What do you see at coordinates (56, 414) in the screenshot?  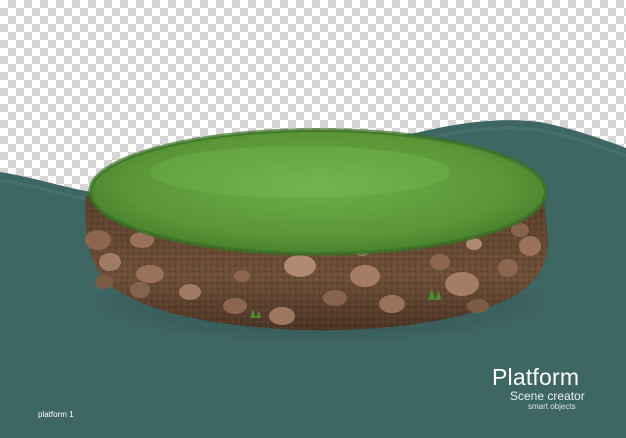 I see `caption-text: platform 1` at bounding box center [56, 414].